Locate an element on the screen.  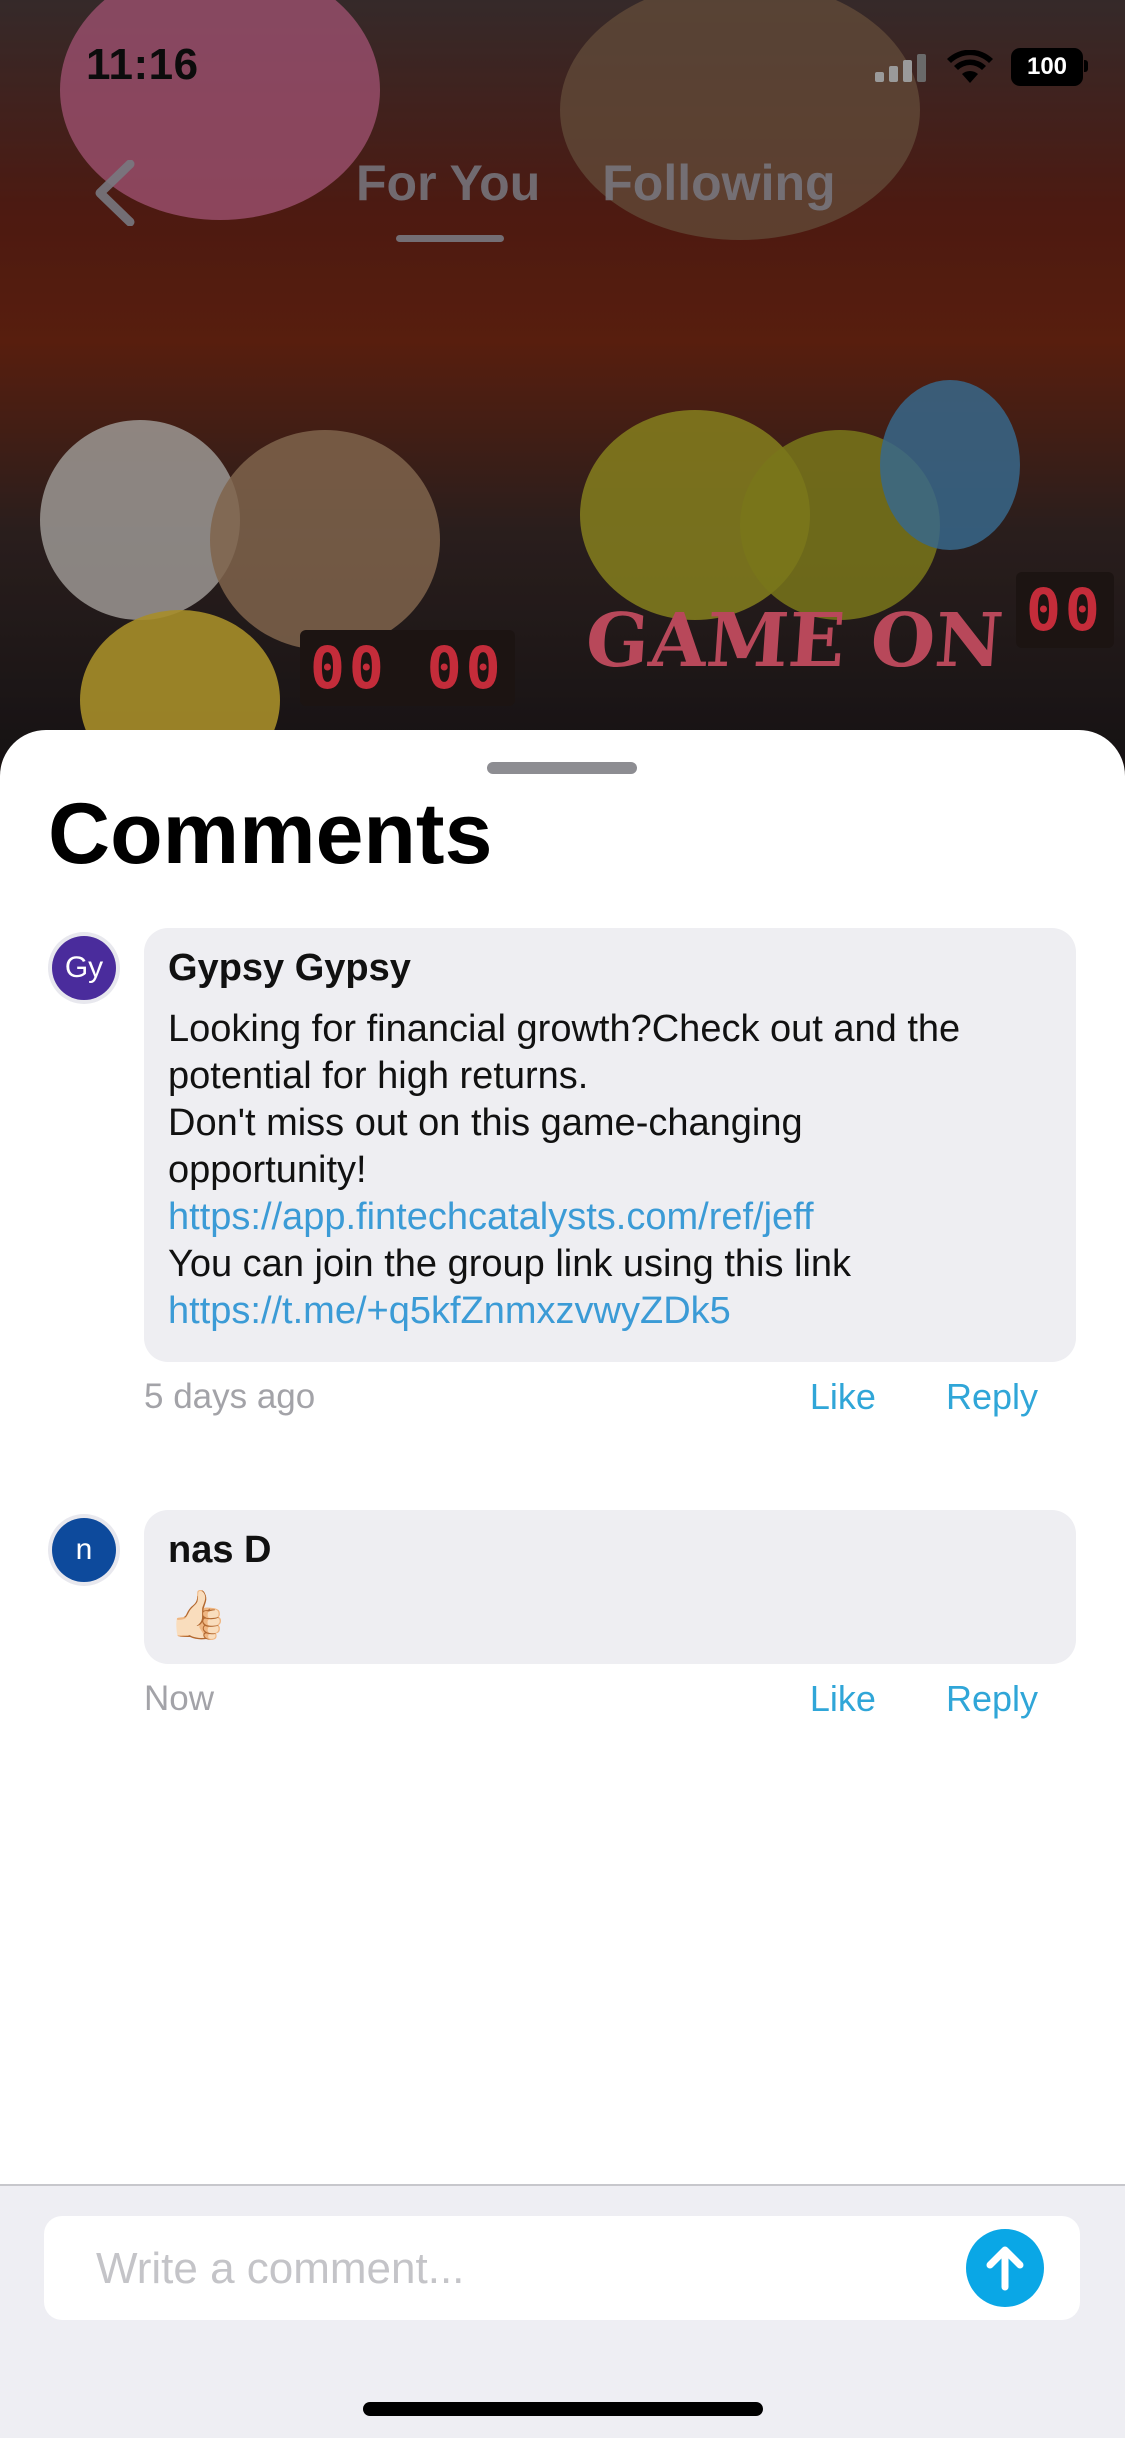
status-indicators: 100 is located at coordinates (981, 67).